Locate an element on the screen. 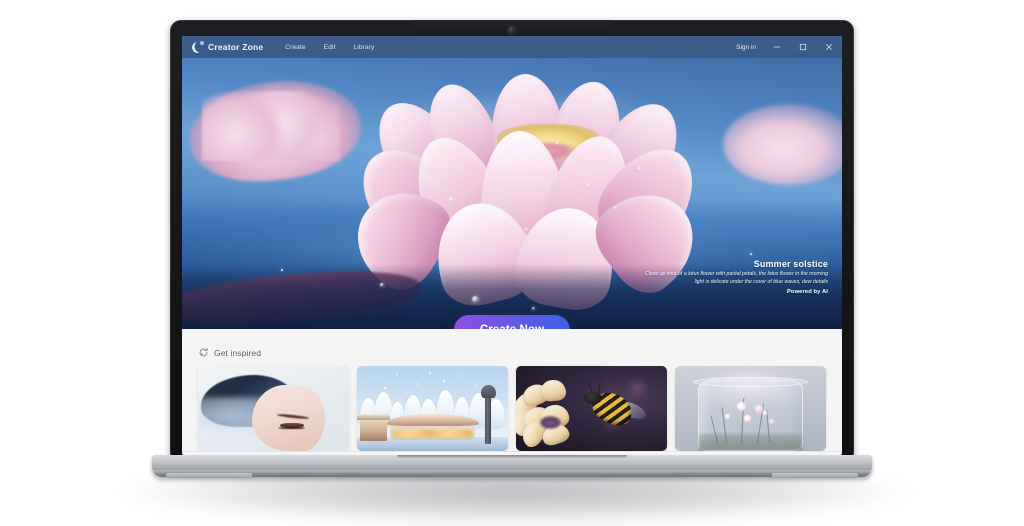 The image size is (1024, 526). create-now-button: Create Now is located at coordinates (512, 322).